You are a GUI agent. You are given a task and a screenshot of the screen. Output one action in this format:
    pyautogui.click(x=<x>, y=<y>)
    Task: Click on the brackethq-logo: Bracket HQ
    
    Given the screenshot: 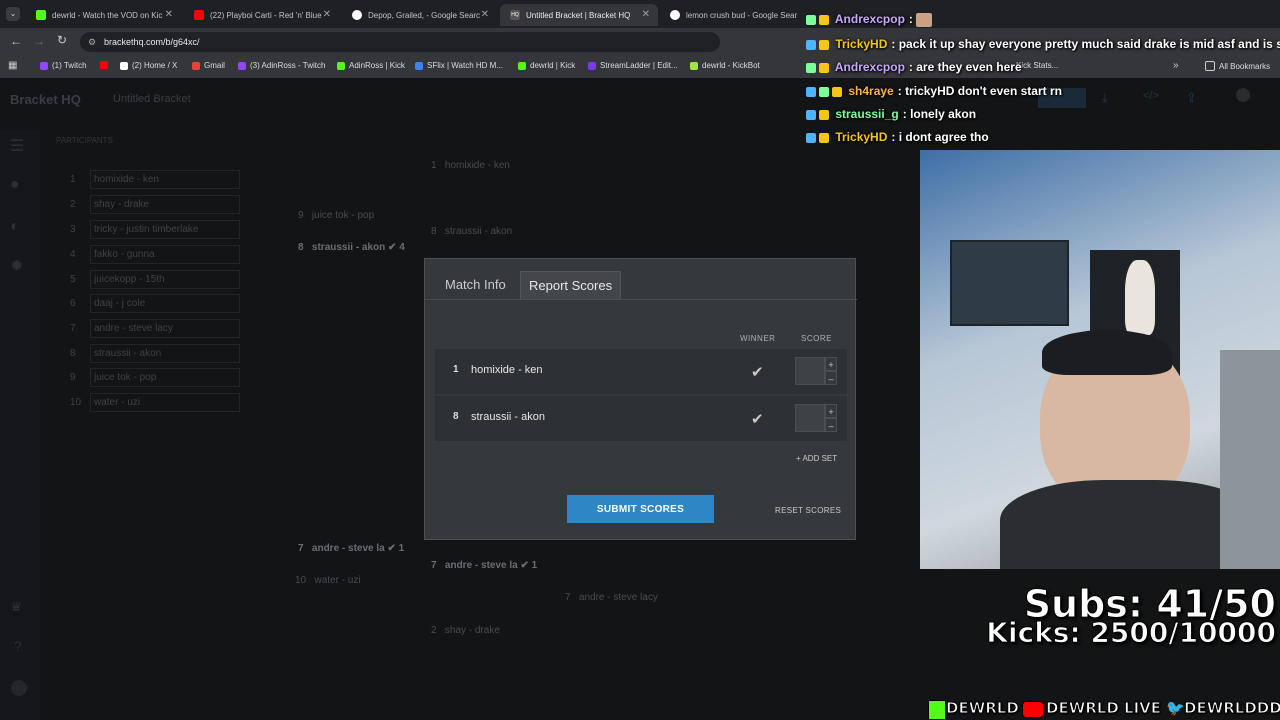 What is the action you would take?
    pyautogui.click(x=45, y=99)
    